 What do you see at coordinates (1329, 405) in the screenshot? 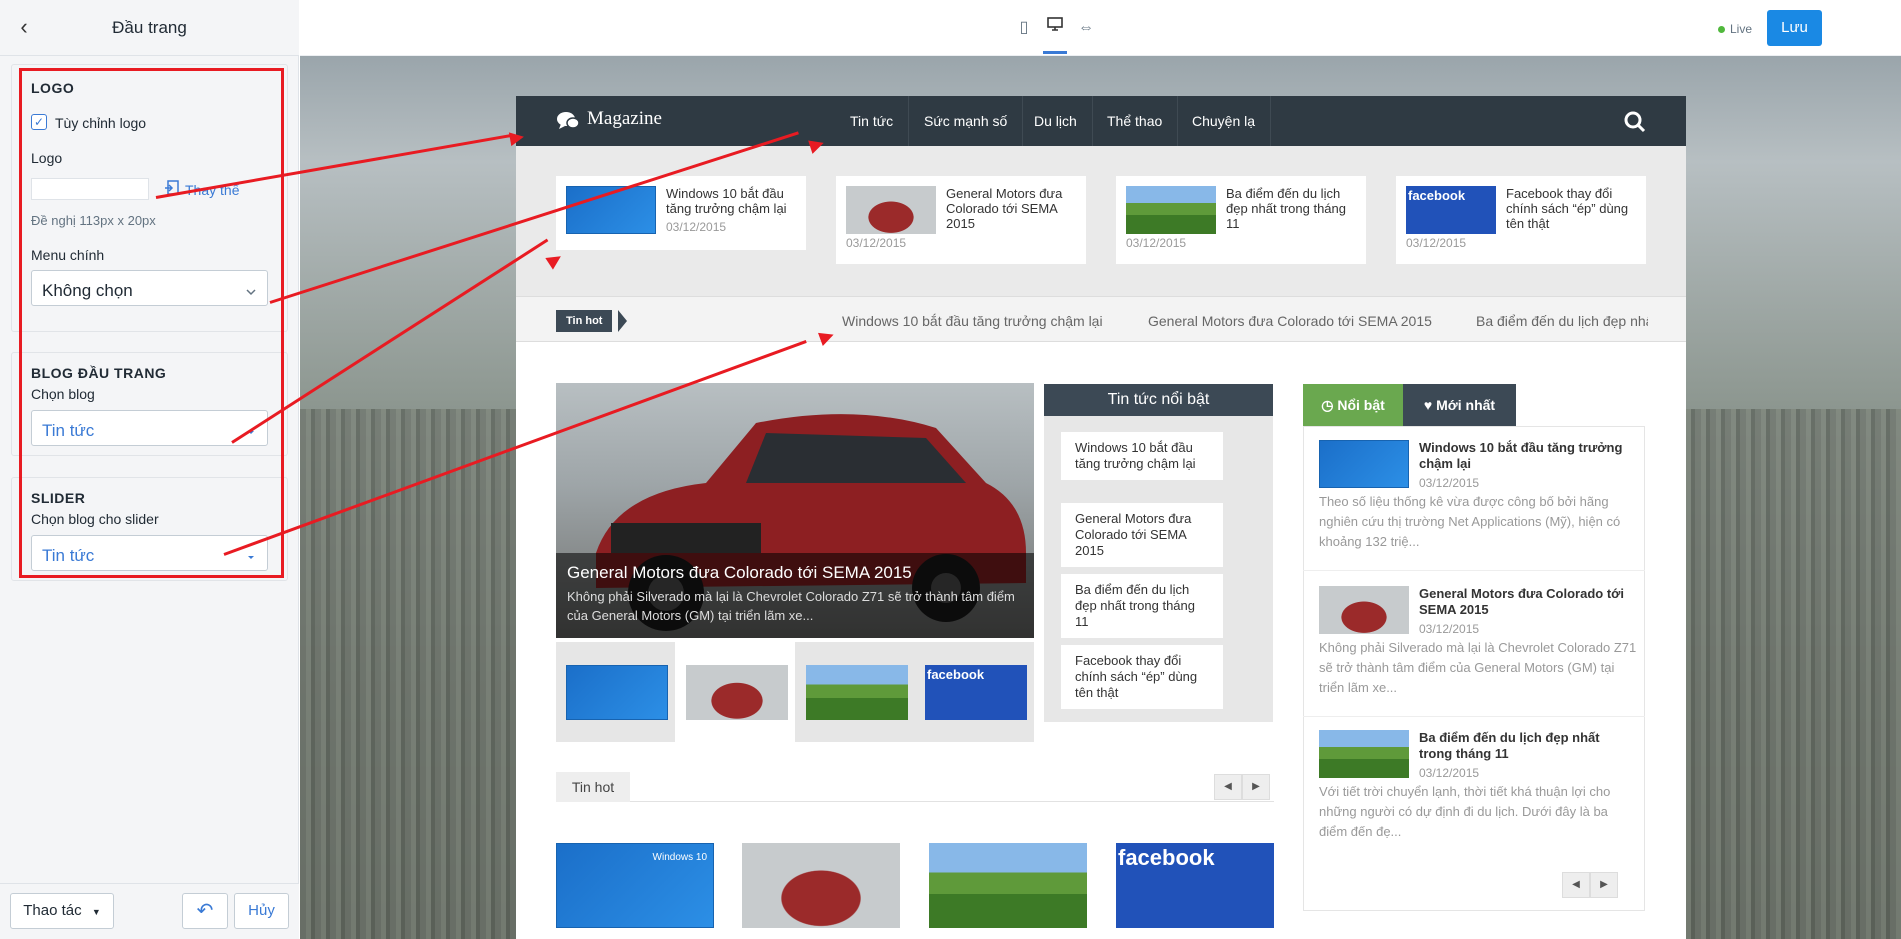
I see `clock-icon: ◷` at bounding box center [1329, 405].